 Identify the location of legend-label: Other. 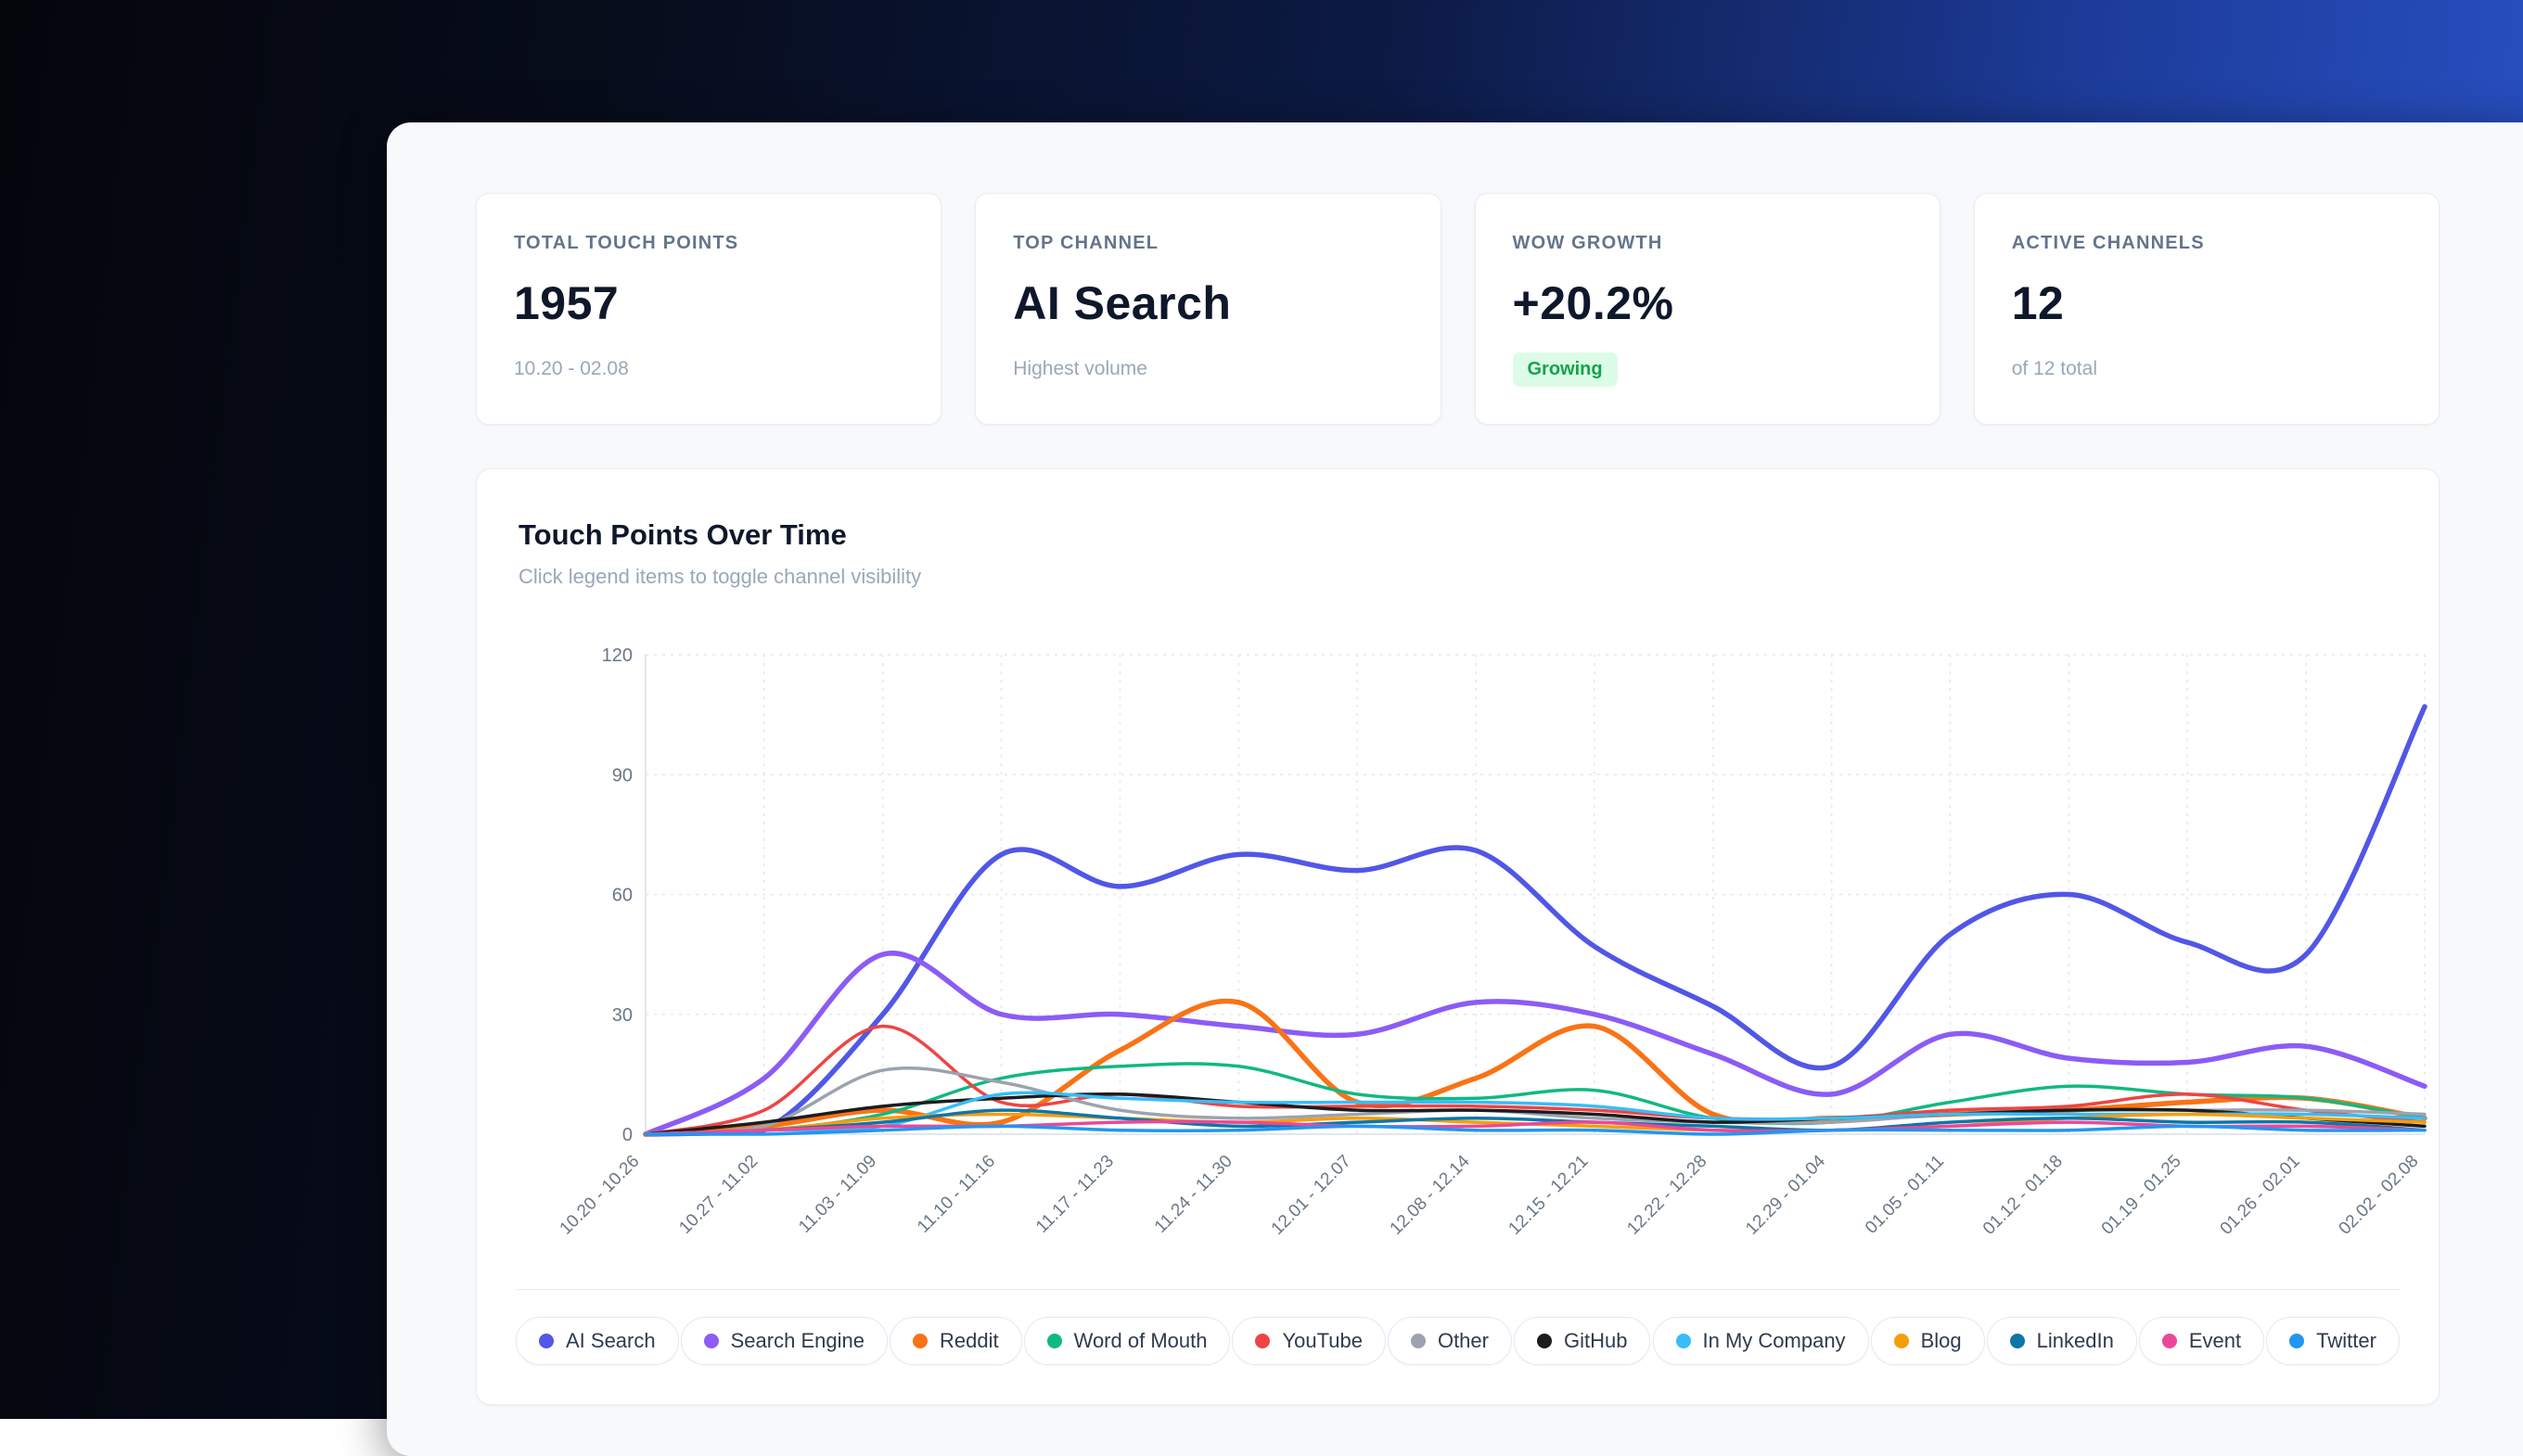
(1463, 1341).